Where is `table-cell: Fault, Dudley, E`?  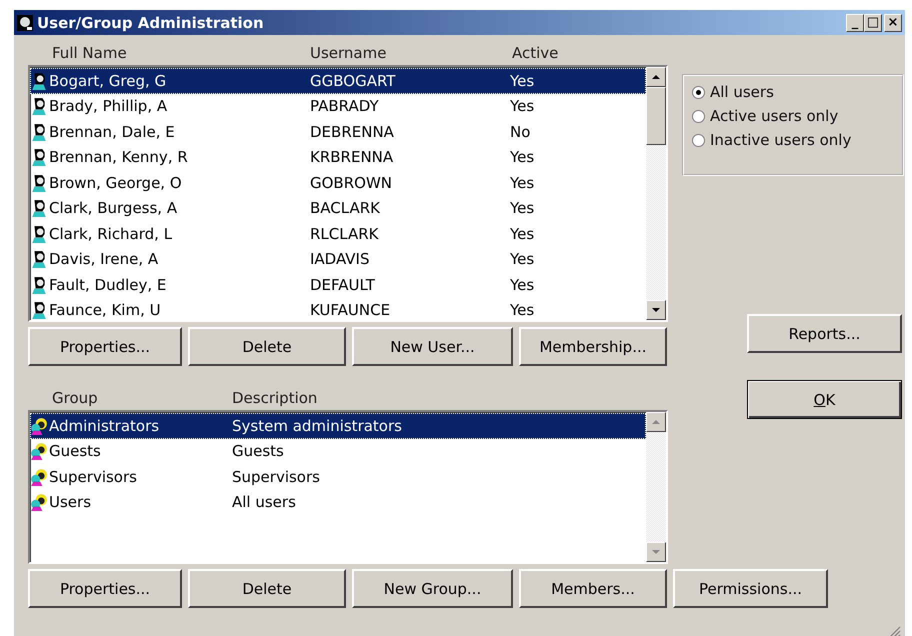 table-cell: Fault, Dudley, E is located at coordinates (107, 285).